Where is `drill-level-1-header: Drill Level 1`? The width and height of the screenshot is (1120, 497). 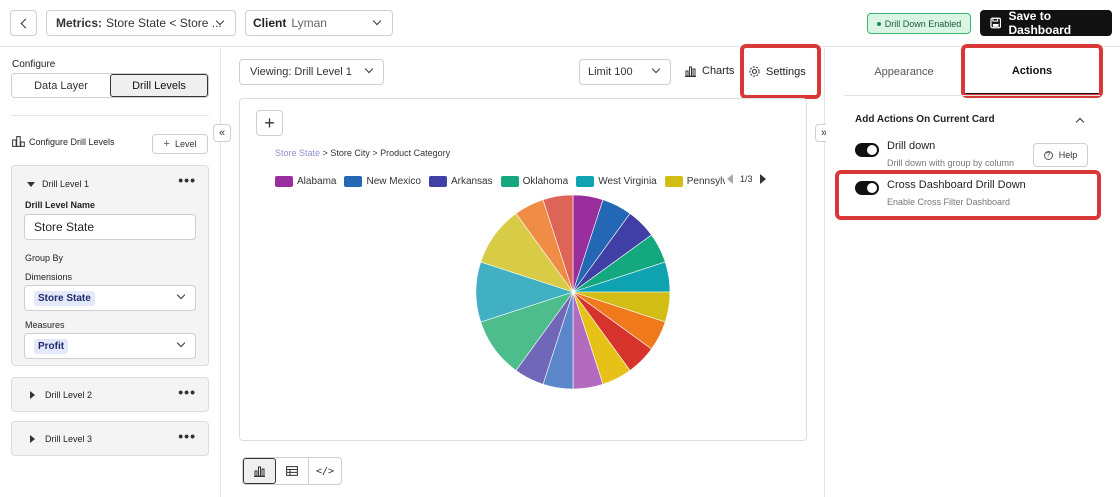
drill-level-1-header: Drill Level 1 is located at coordinates (58, 184).